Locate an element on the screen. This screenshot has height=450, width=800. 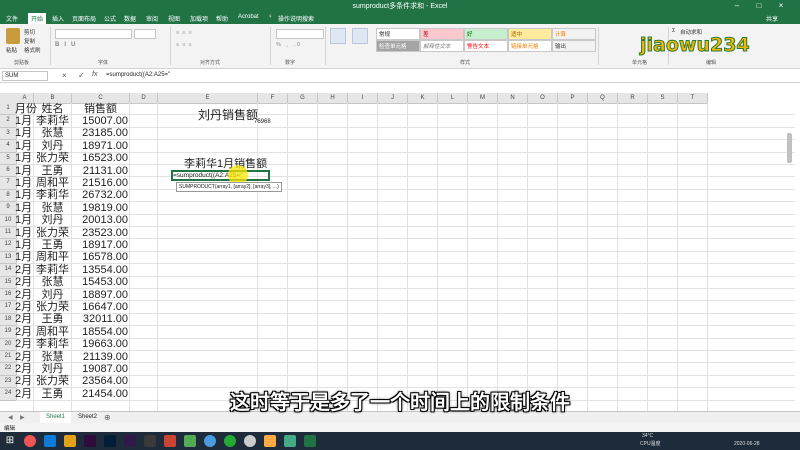
number-format-select is located at coordinates (300, 34).